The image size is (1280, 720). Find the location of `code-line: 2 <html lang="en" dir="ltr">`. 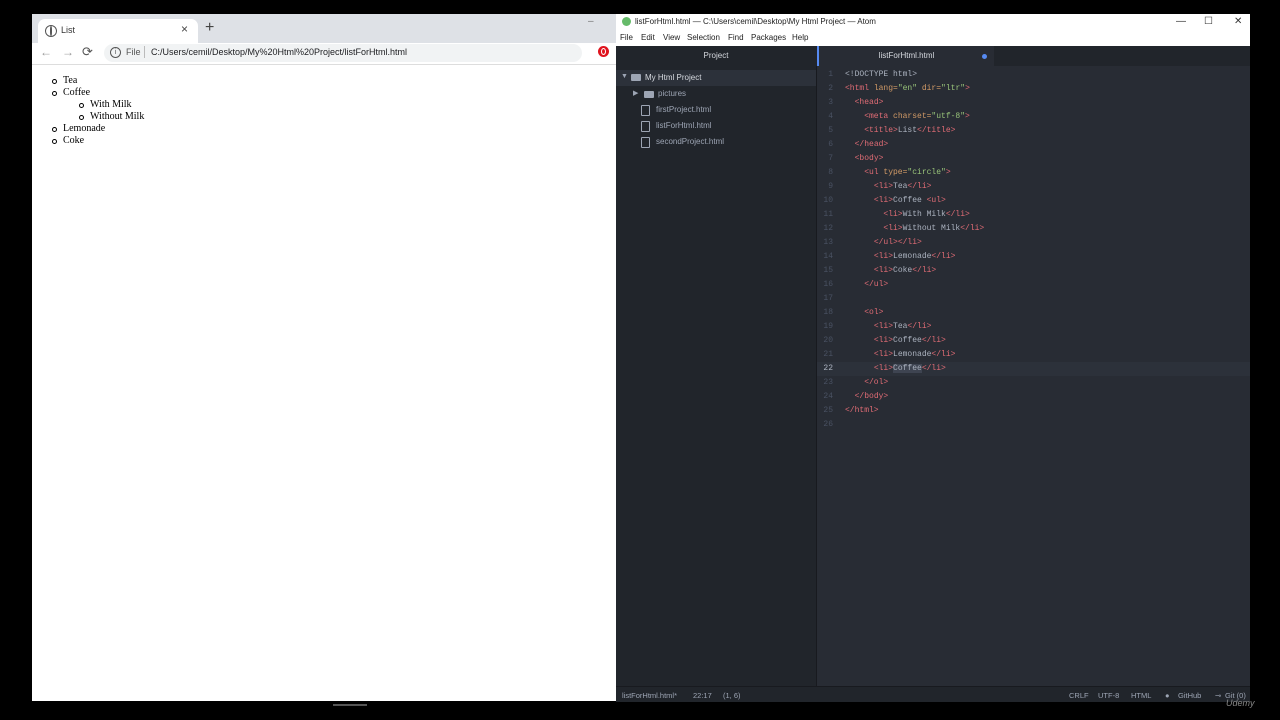

code-line: 2 <html lang="en" dir="ltr"> is located at coordinates (1033, 89).